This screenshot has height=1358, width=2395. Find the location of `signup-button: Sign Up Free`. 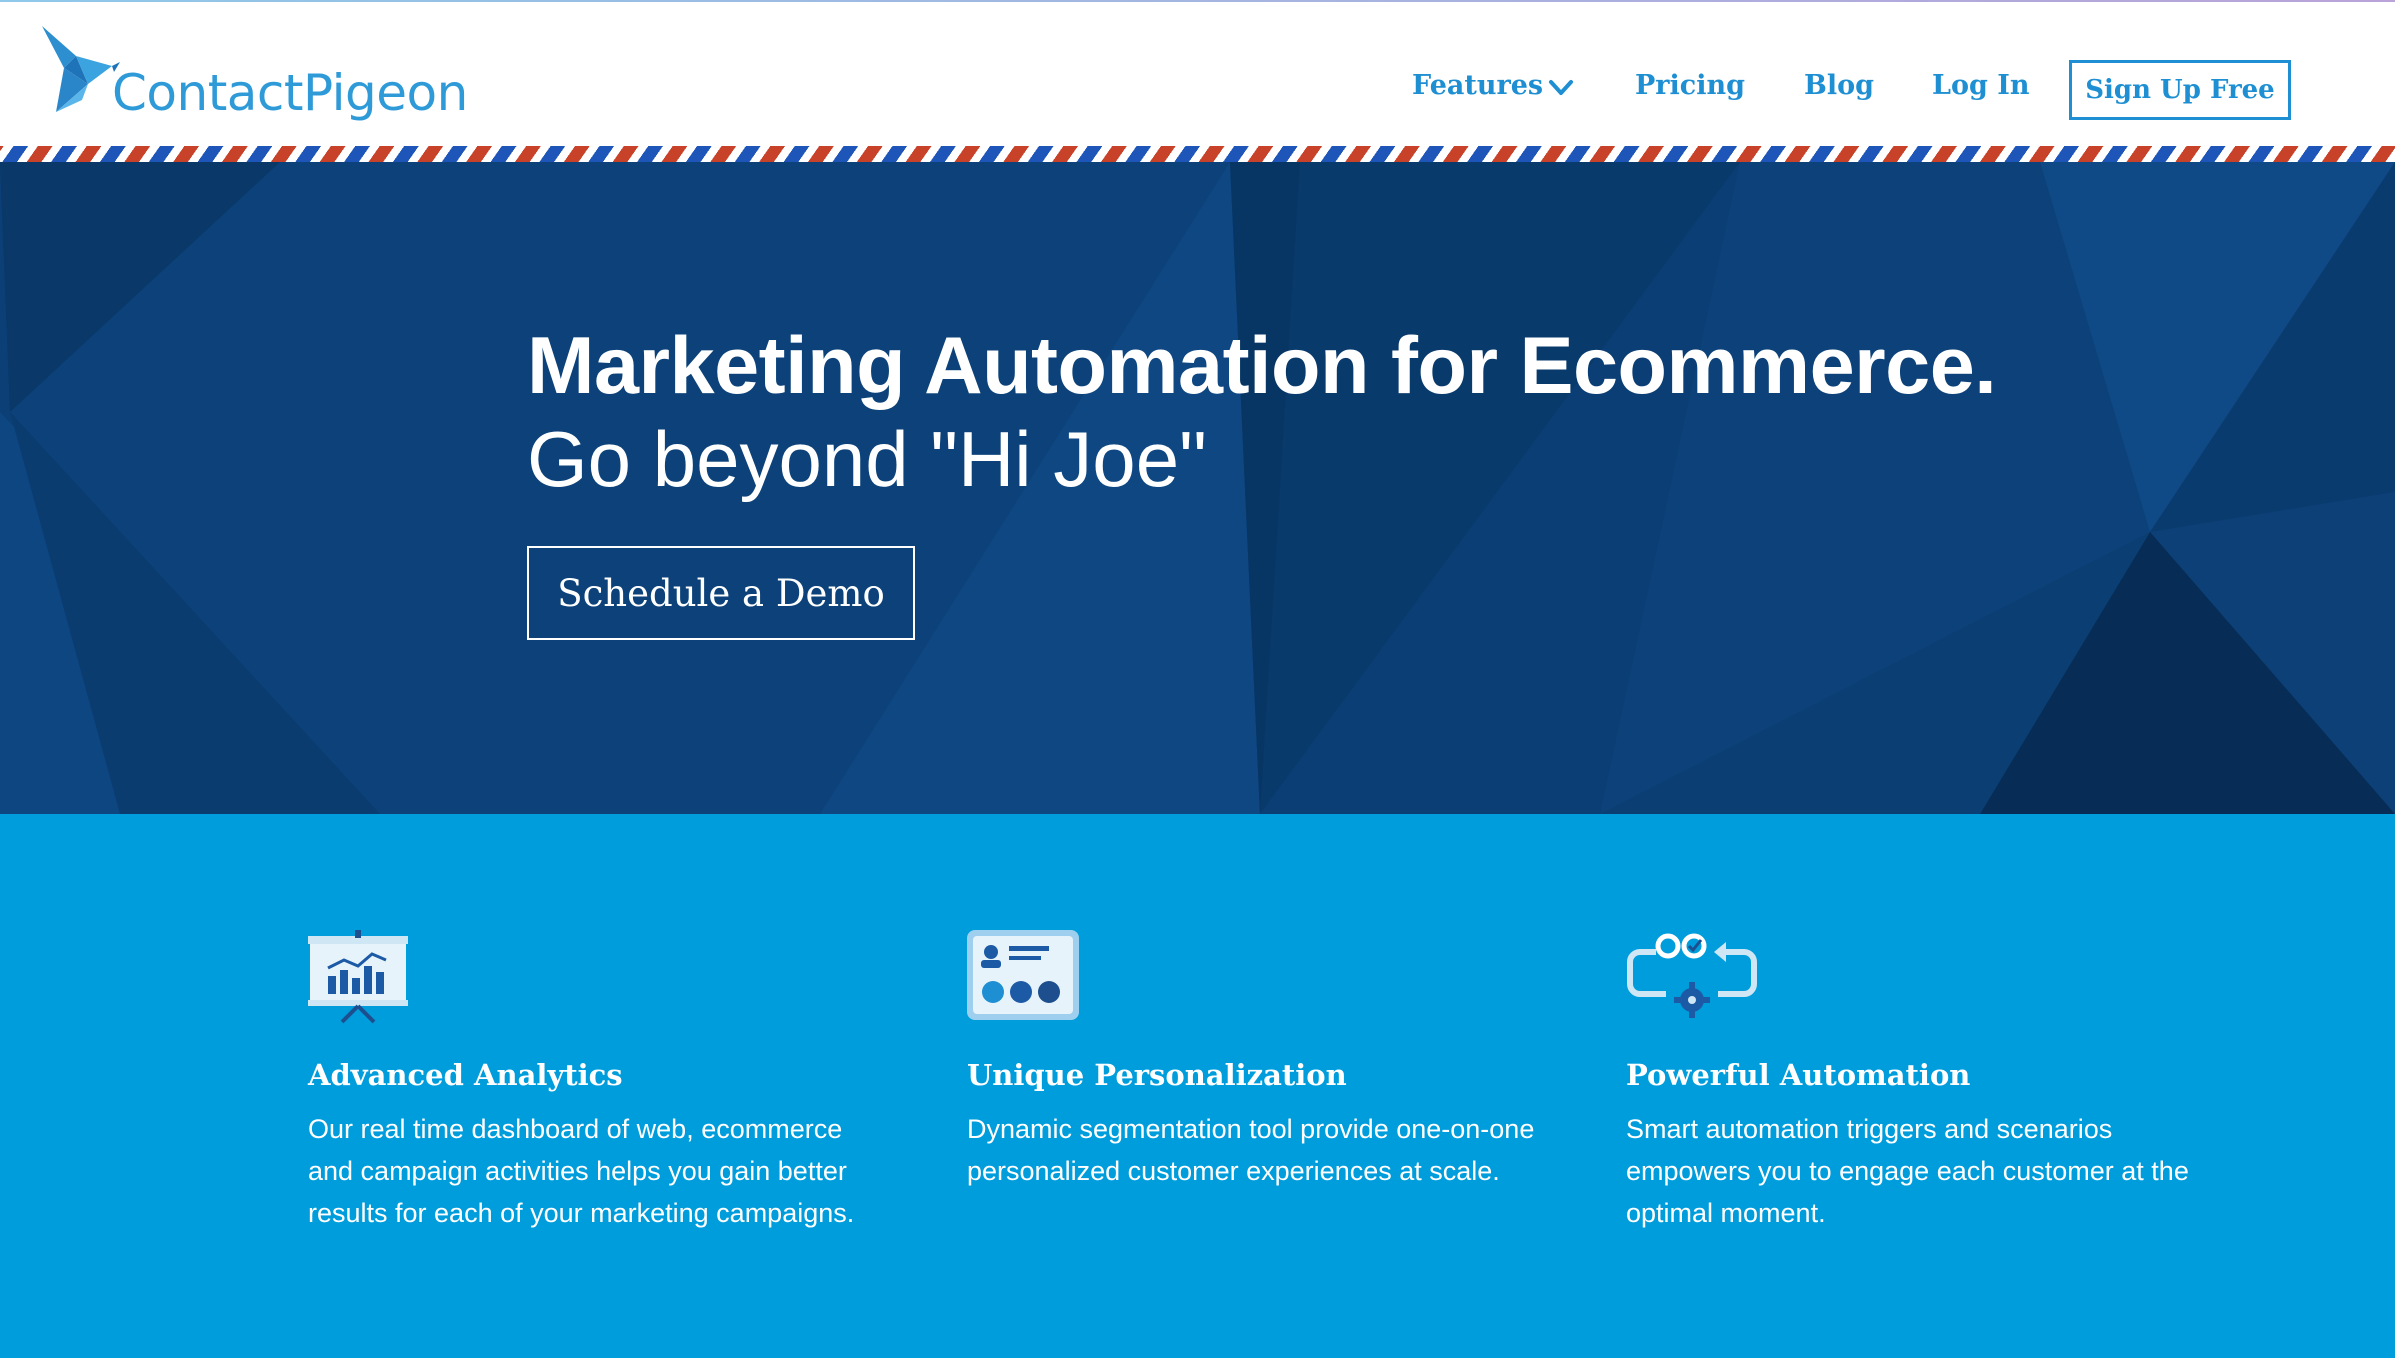

signup-button: Sign Up Free is located at coordinates (2180, 90).